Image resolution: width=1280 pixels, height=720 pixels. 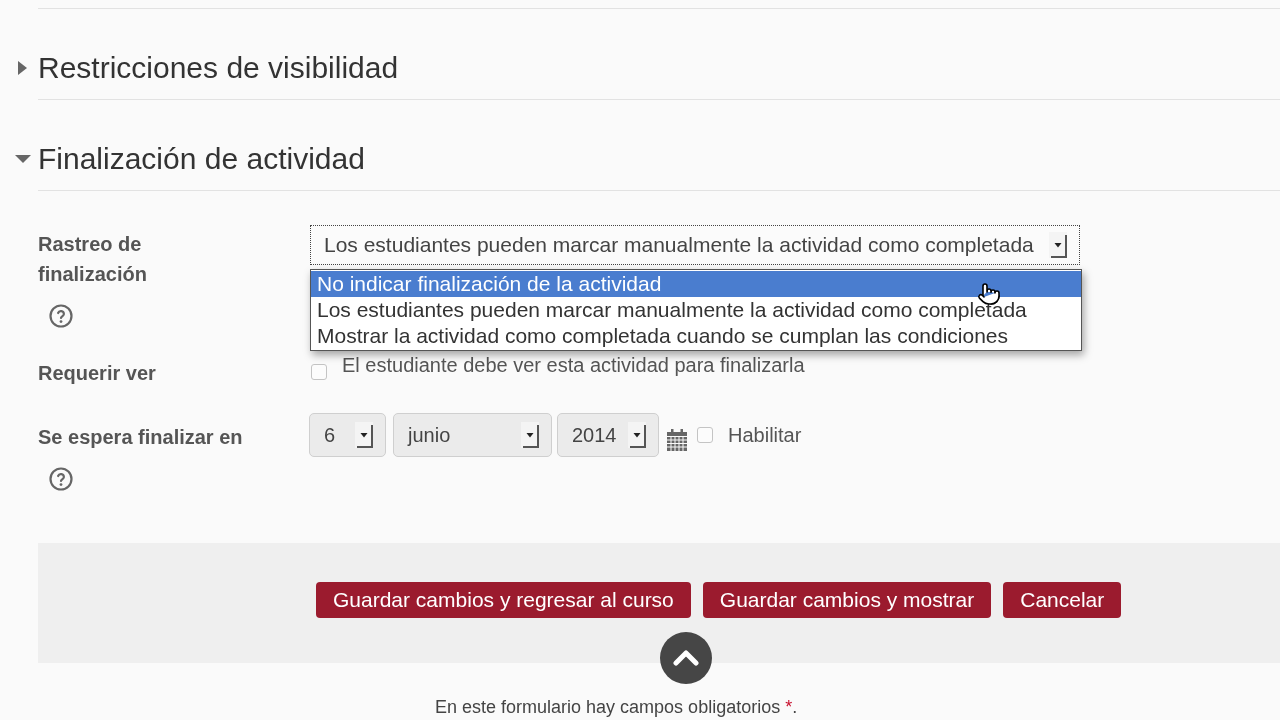 I want to click on field-label: Se espera finalizar en, so click(x=140, y=437).